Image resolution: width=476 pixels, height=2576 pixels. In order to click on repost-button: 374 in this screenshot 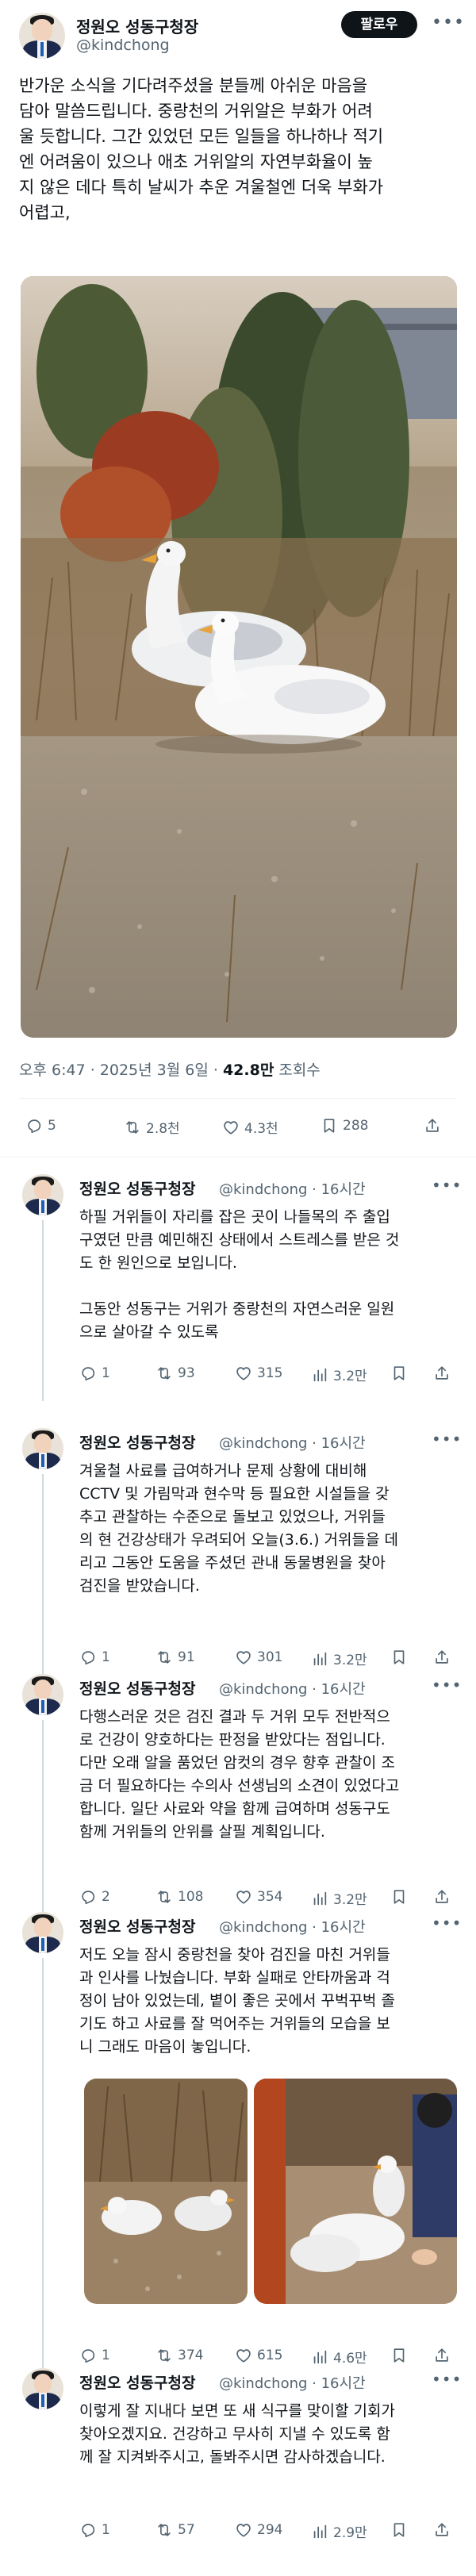, I will do `click(179, 2355)`.